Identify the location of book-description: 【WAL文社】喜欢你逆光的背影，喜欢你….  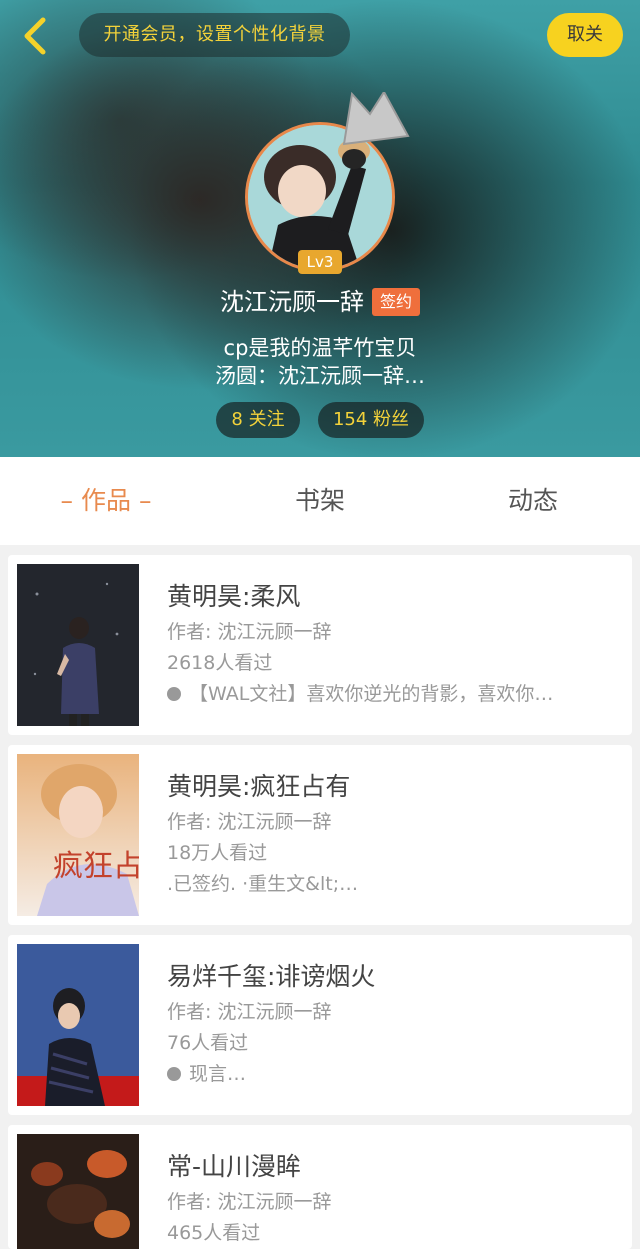
(392, 692).